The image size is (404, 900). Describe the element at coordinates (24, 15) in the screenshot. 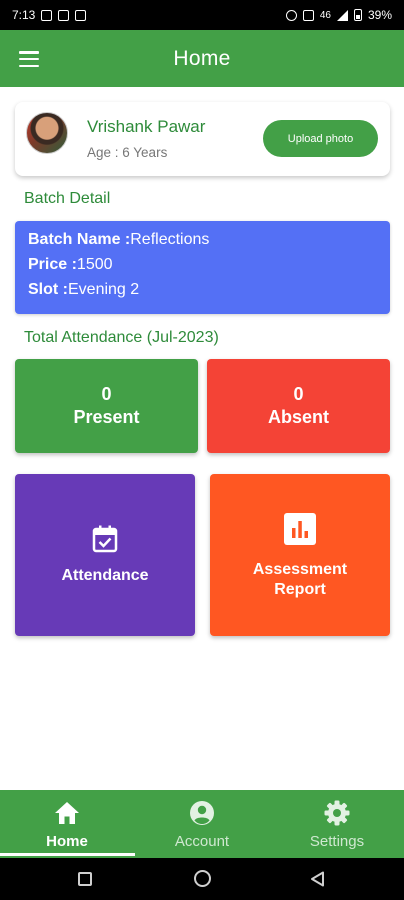

I see `status-time: 7:13` at that location.